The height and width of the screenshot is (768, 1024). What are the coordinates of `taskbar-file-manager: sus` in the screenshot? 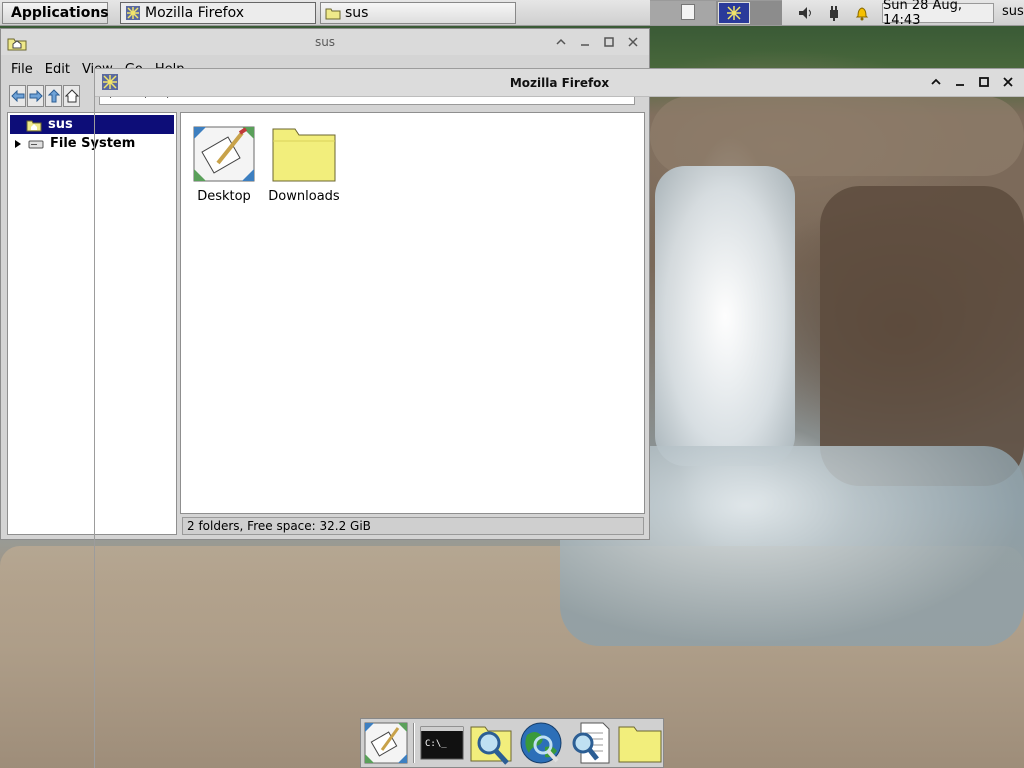 It's located at (418, 13).